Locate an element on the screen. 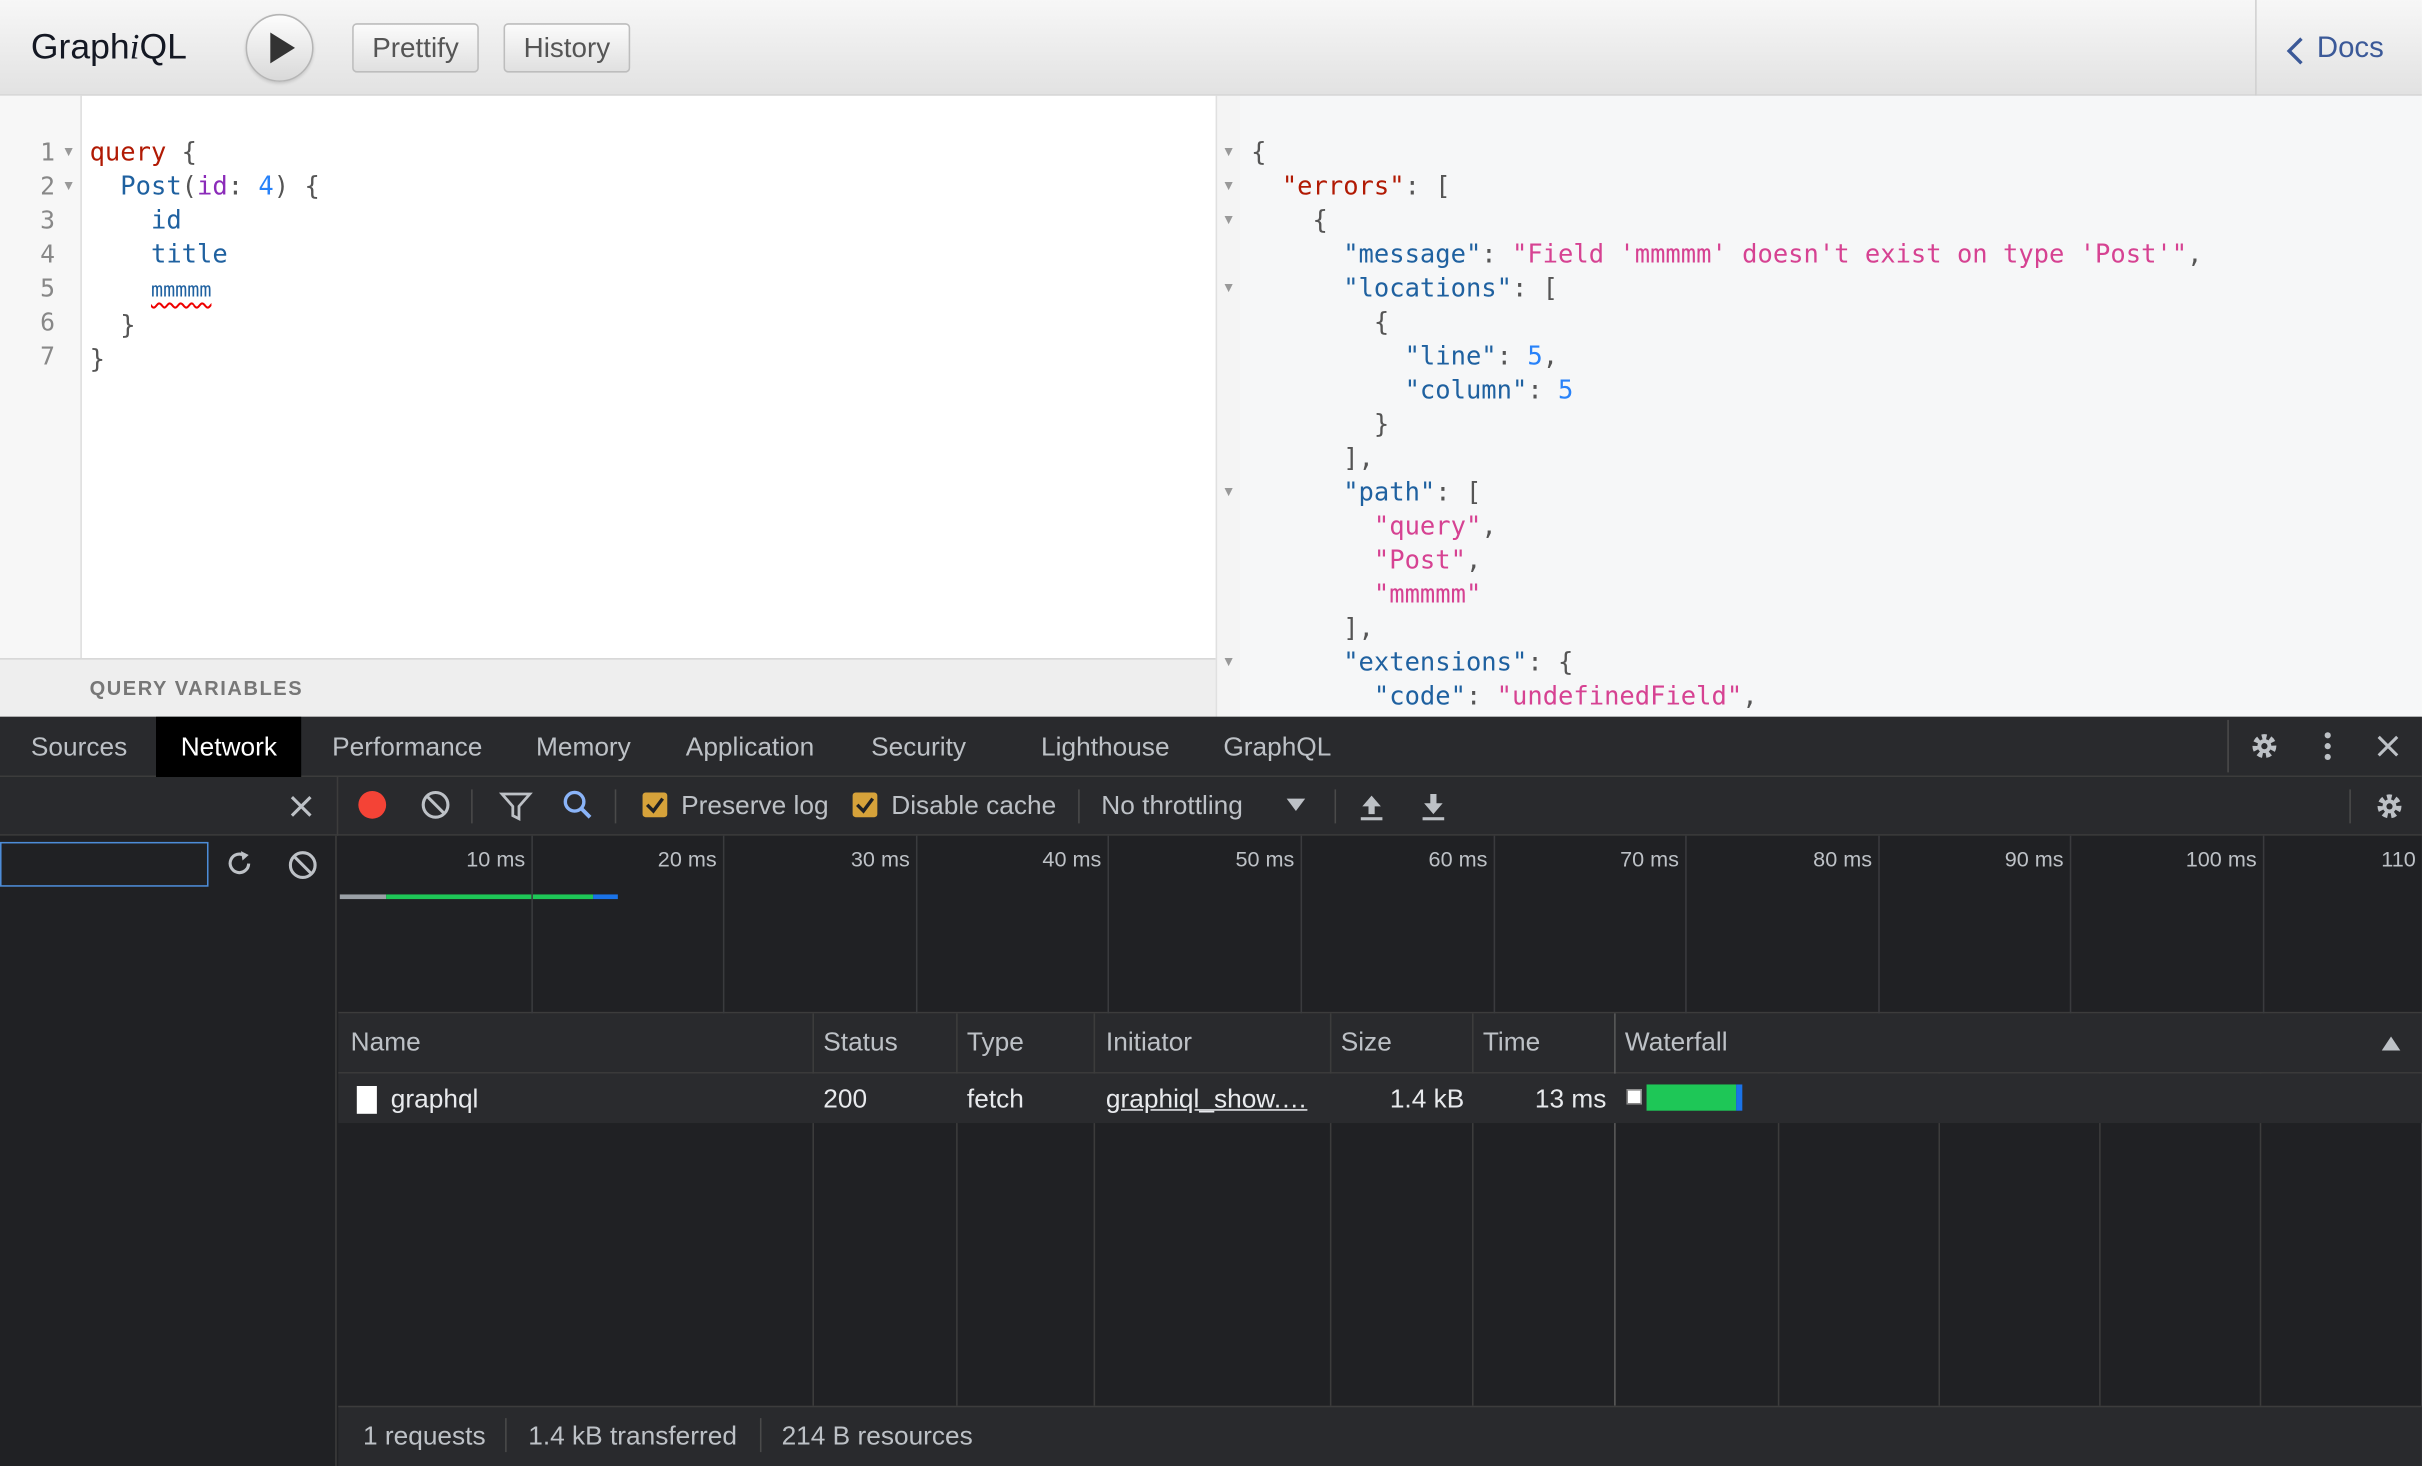 This screenshot has width=2422, height=1466. execute-query-button is located at coordinates (279, 47).